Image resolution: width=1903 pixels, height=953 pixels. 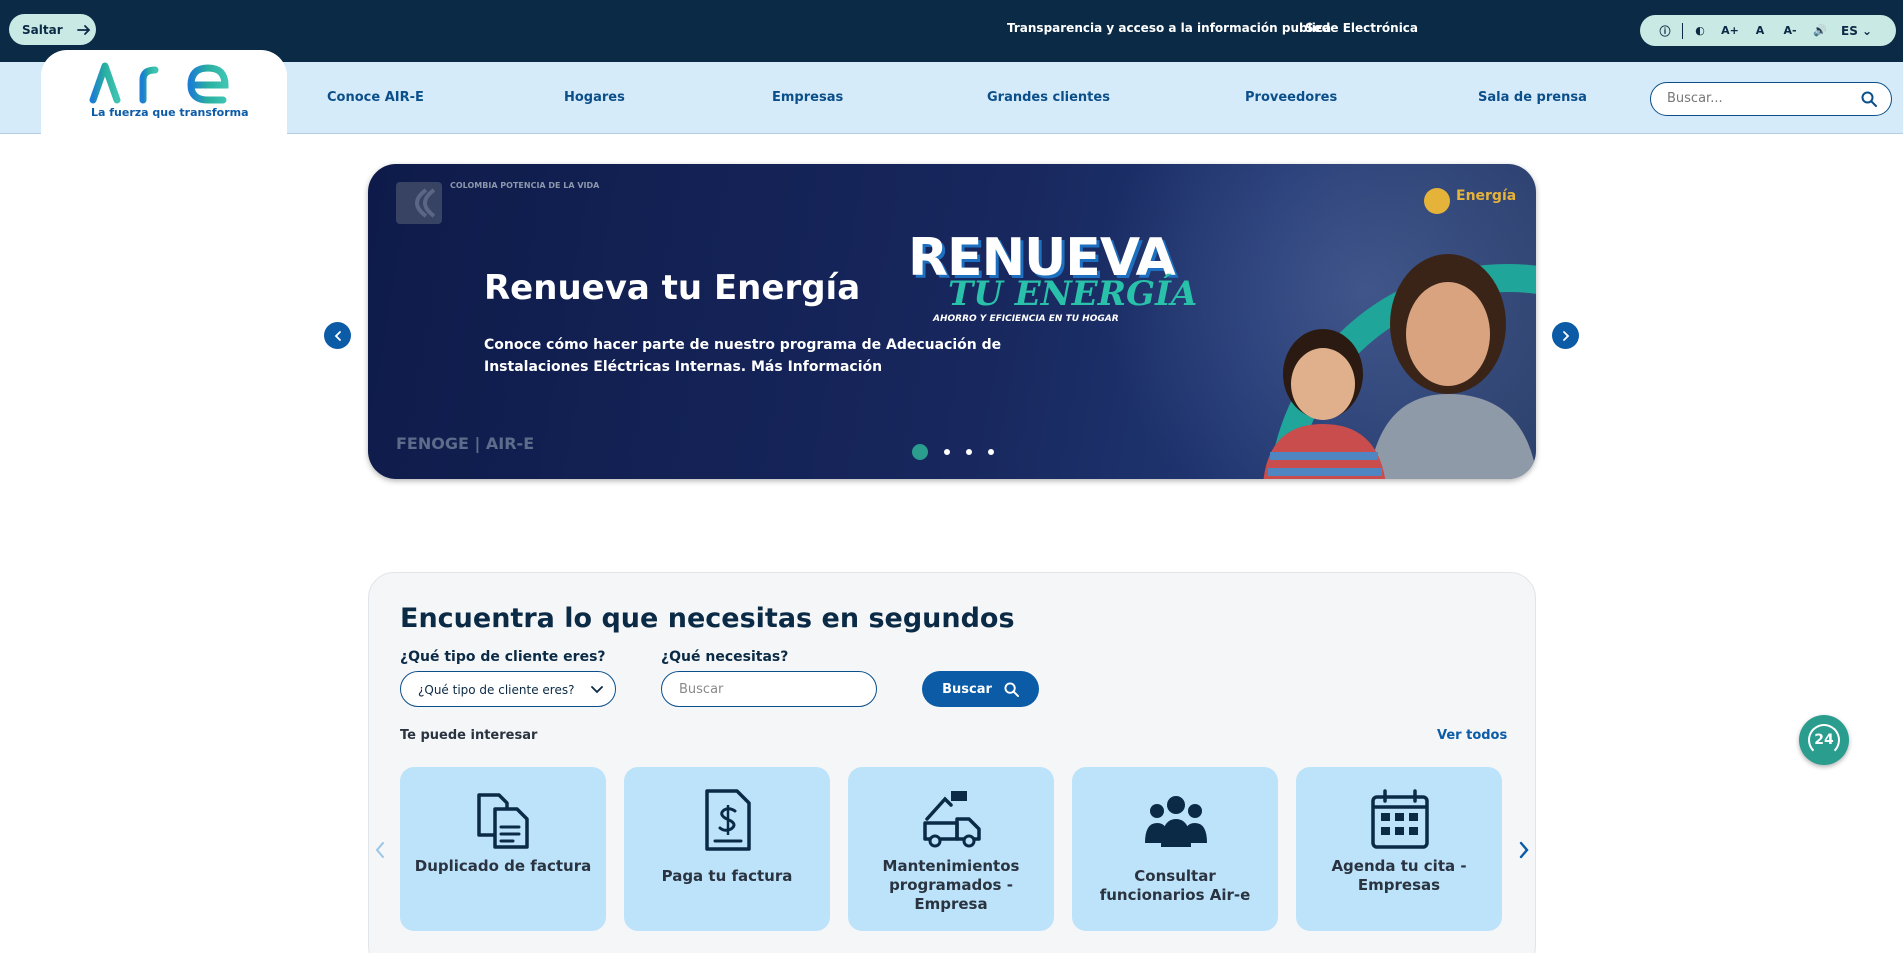 I want to click on quick-card-mantenimientos: Mantenimientos programados - Empresa, so click(x=951, y=849).